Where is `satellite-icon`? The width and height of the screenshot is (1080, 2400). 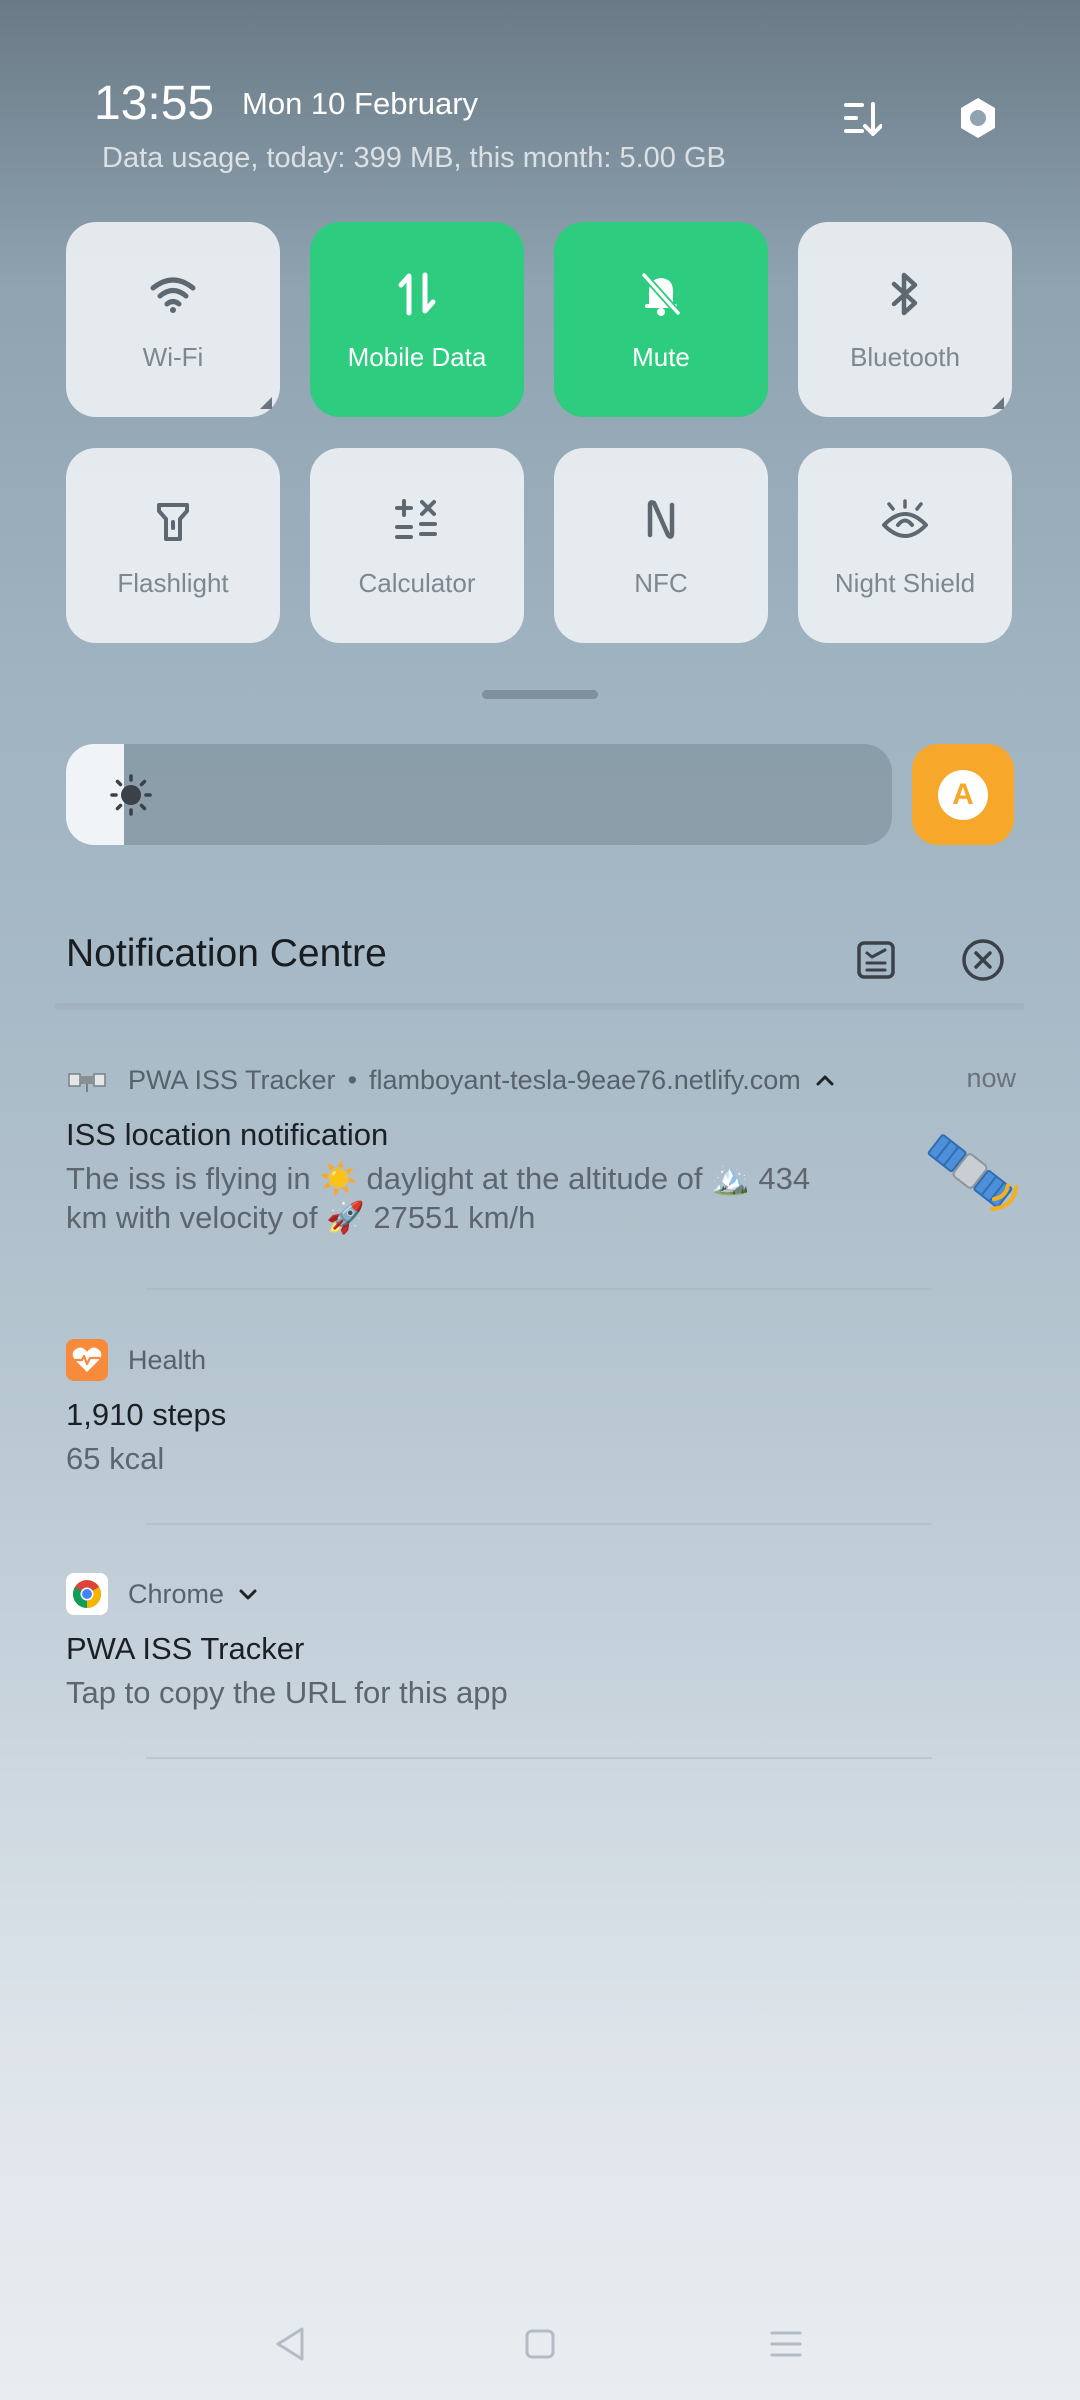
satellite-icon is located at coordinates (970, 1171).